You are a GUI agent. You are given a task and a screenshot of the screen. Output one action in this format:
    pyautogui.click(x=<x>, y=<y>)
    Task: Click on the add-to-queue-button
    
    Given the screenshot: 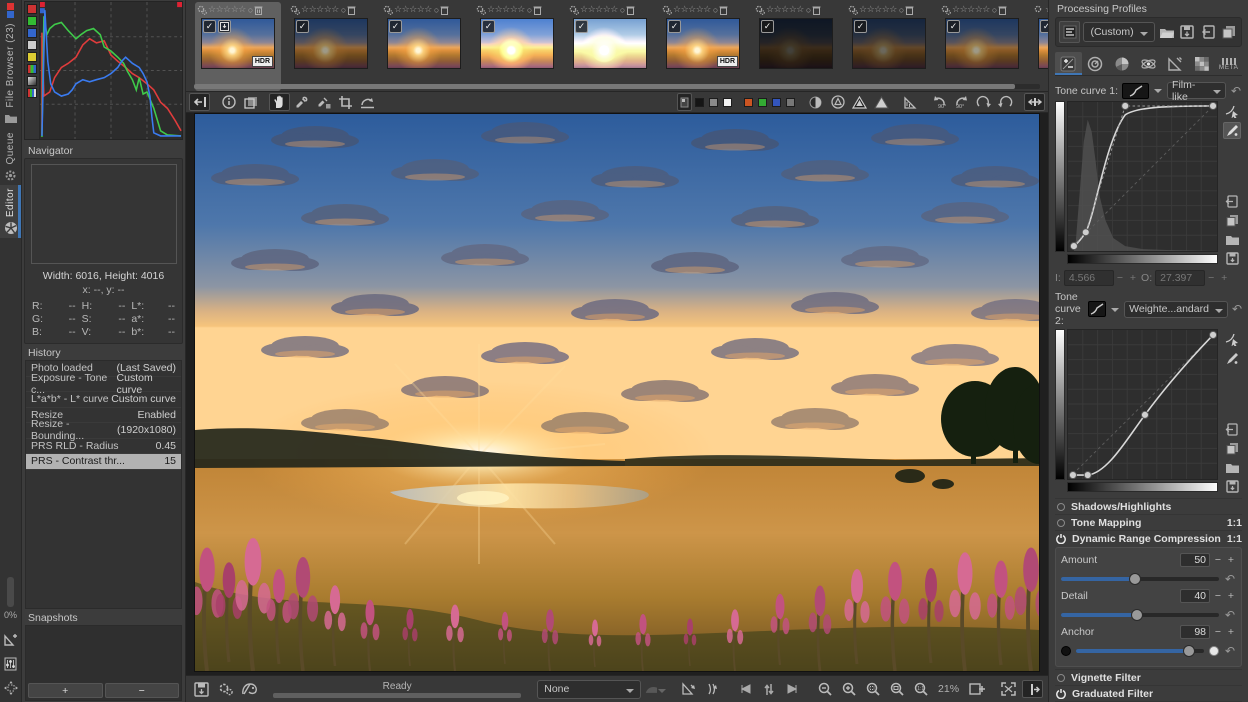 What is the action you would take?
    pyautogui.click(x=225, y=689)
    